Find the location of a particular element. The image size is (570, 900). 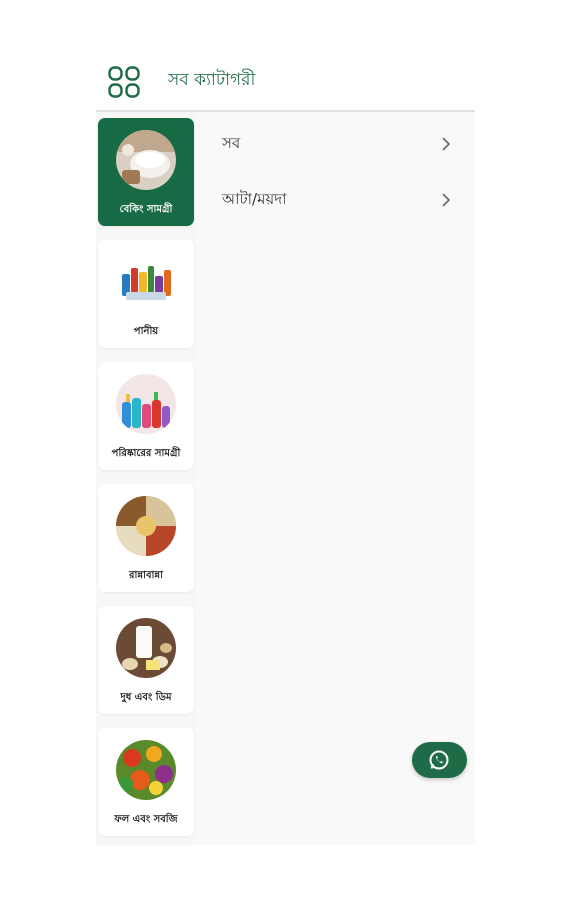

flour-baking-image is located at coordinates (146, 160).